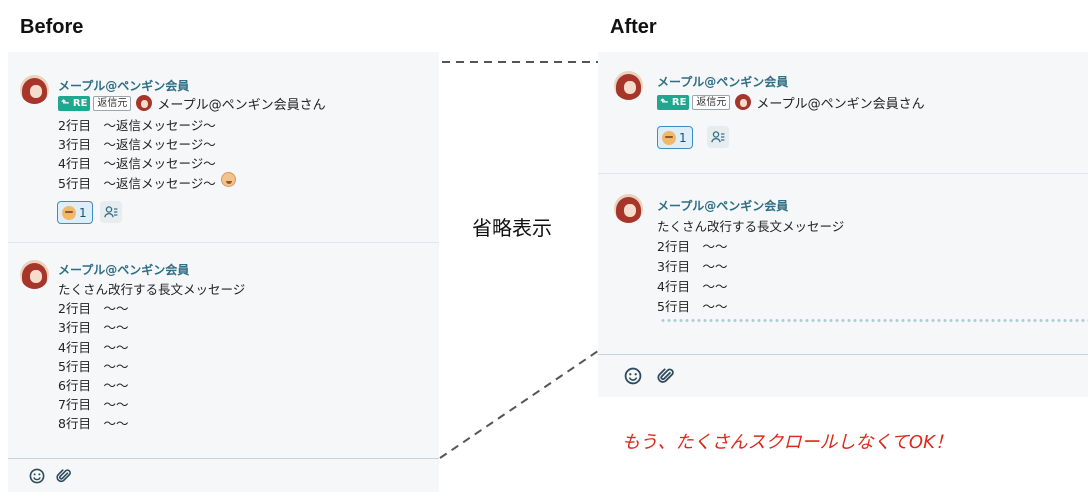 Image resolution: width=1088 pixels, height=496 pixels. What do you see at coordinates (519, 404) in the screenshot?
I see `connector-bottom` at bounding box center [519, 404].